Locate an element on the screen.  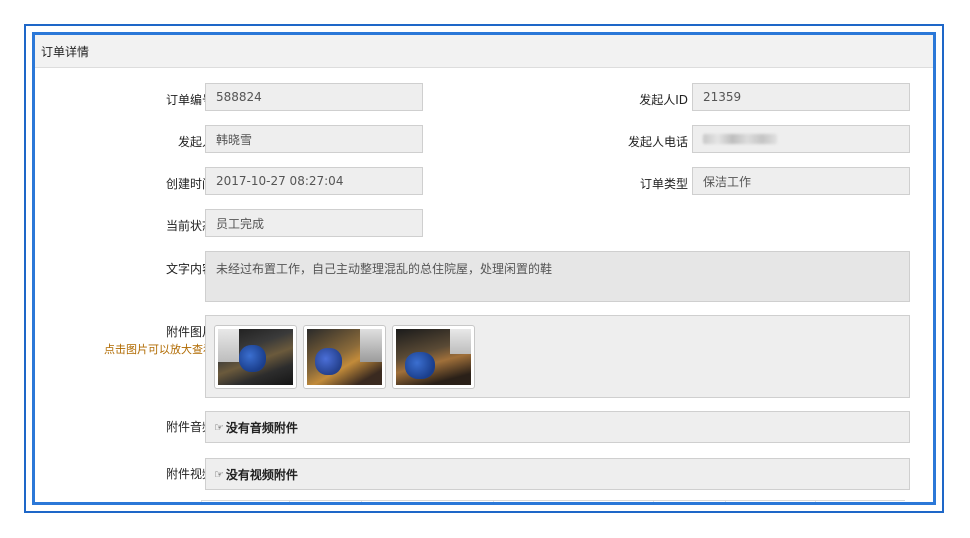
order-id-field: 588824 is located at coordinates (314, 97).